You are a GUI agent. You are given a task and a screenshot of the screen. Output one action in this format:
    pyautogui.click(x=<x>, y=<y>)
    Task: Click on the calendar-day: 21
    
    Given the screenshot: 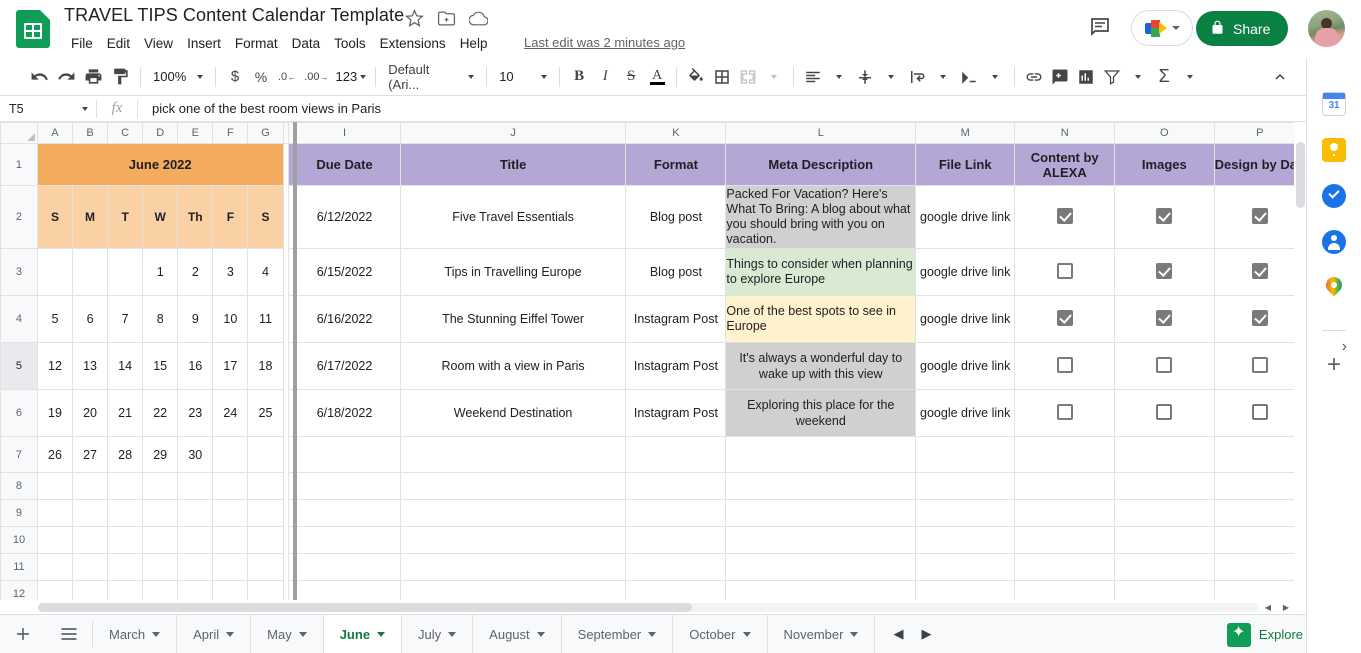 What is the action you would take?
    pyautogui.click(x=125, y=413)
    